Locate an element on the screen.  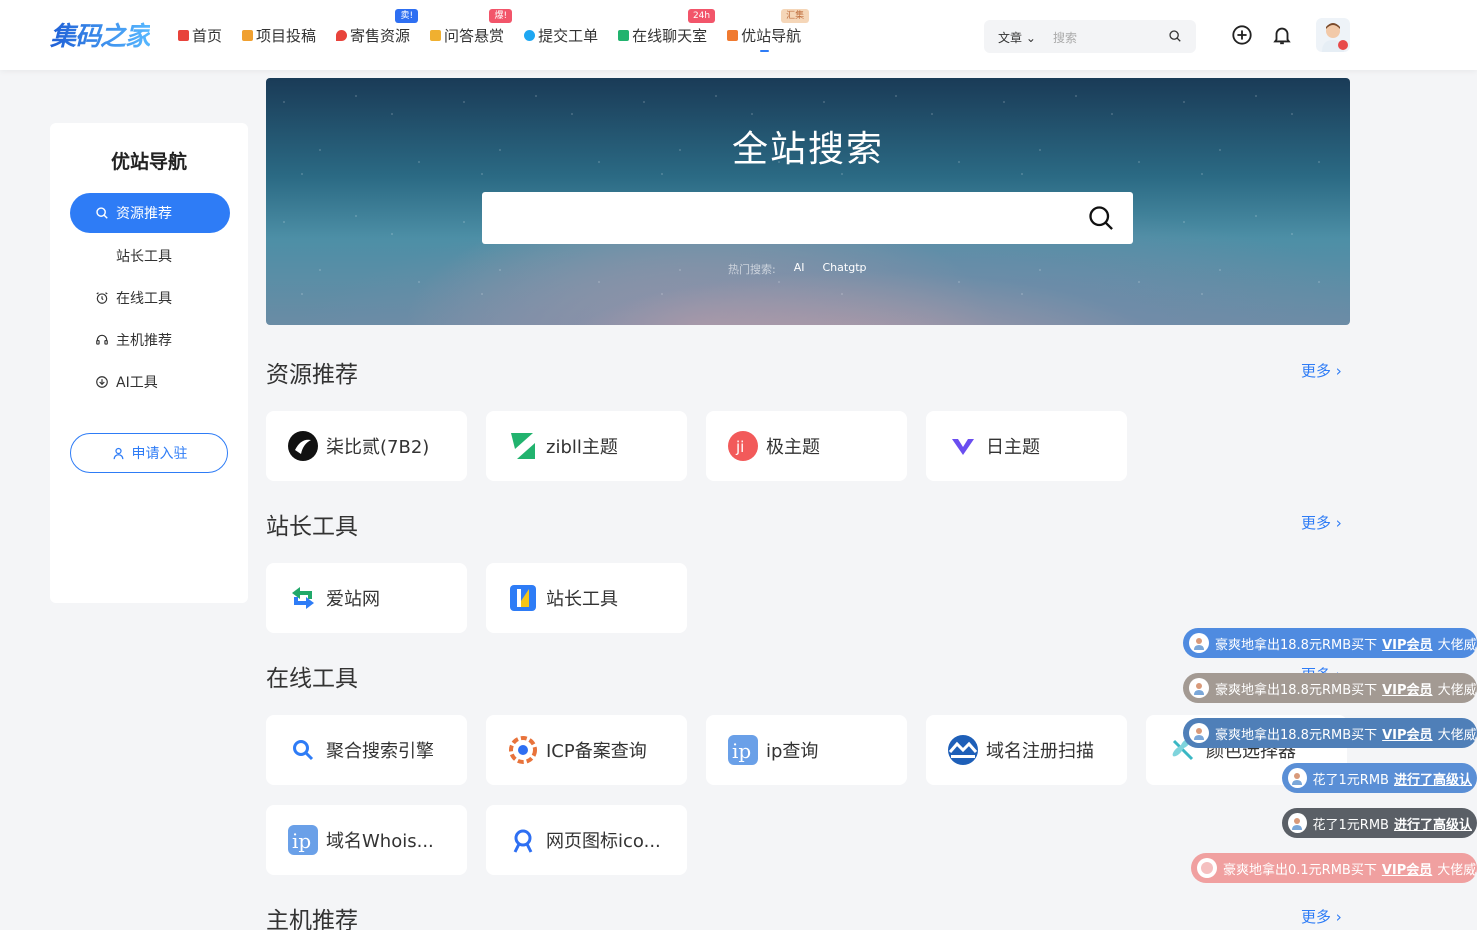
sidebar-item-resources: 资源推荐 is located at coordinates (150, 213).